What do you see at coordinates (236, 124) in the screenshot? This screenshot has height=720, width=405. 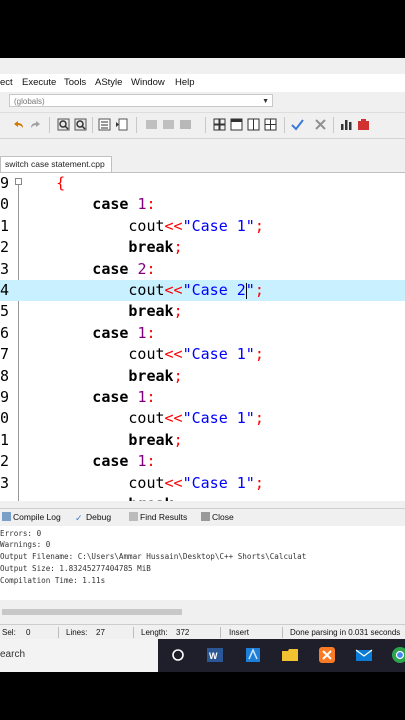 I see `window-icon` at bounding box center [236, 124].